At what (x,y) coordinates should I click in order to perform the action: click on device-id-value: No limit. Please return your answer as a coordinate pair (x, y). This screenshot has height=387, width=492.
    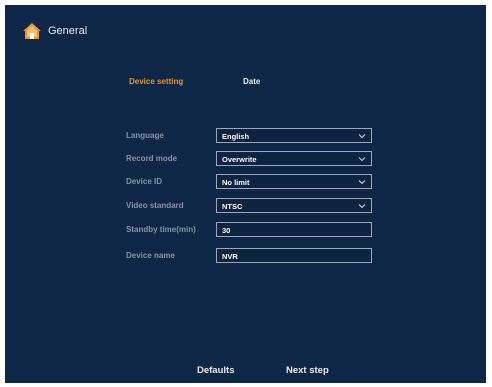
    Looking at the image, I should click on (236, 182).